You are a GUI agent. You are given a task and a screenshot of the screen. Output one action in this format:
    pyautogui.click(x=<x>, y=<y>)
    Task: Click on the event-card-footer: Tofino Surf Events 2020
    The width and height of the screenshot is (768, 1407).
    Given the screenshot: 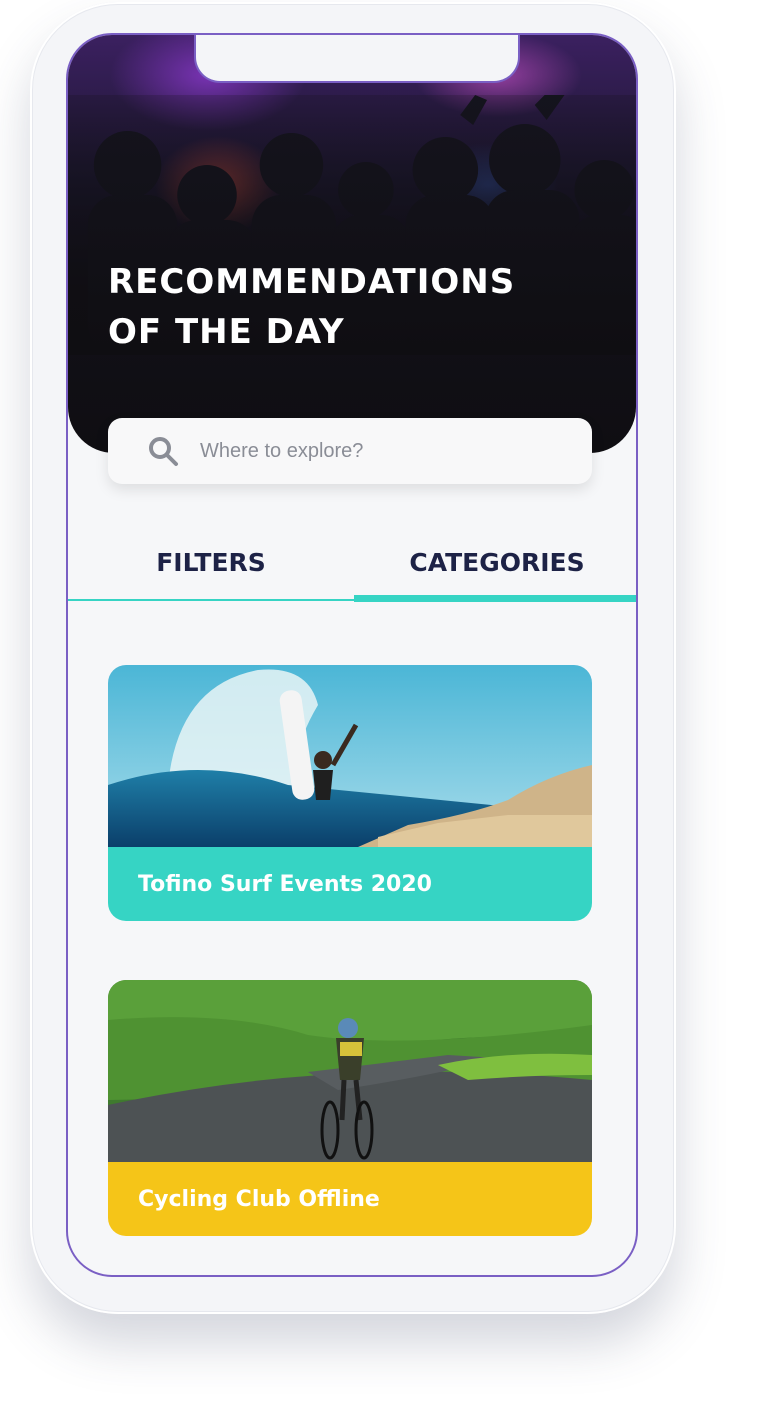 What is the action you would take?
    pyautogui.click(x=350, y=884)
    